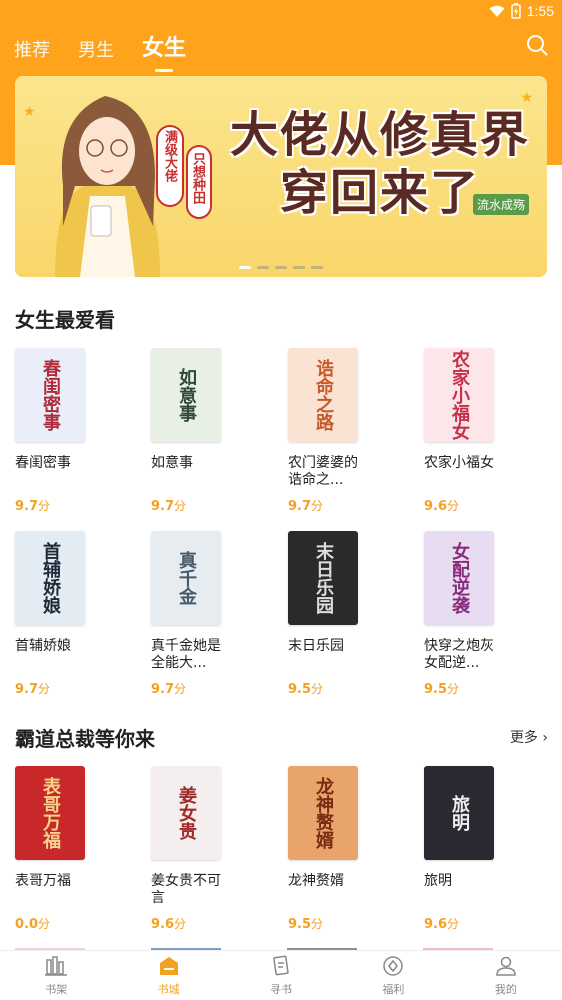  I want to click on book-cover: 旅明, so click(459, 813).